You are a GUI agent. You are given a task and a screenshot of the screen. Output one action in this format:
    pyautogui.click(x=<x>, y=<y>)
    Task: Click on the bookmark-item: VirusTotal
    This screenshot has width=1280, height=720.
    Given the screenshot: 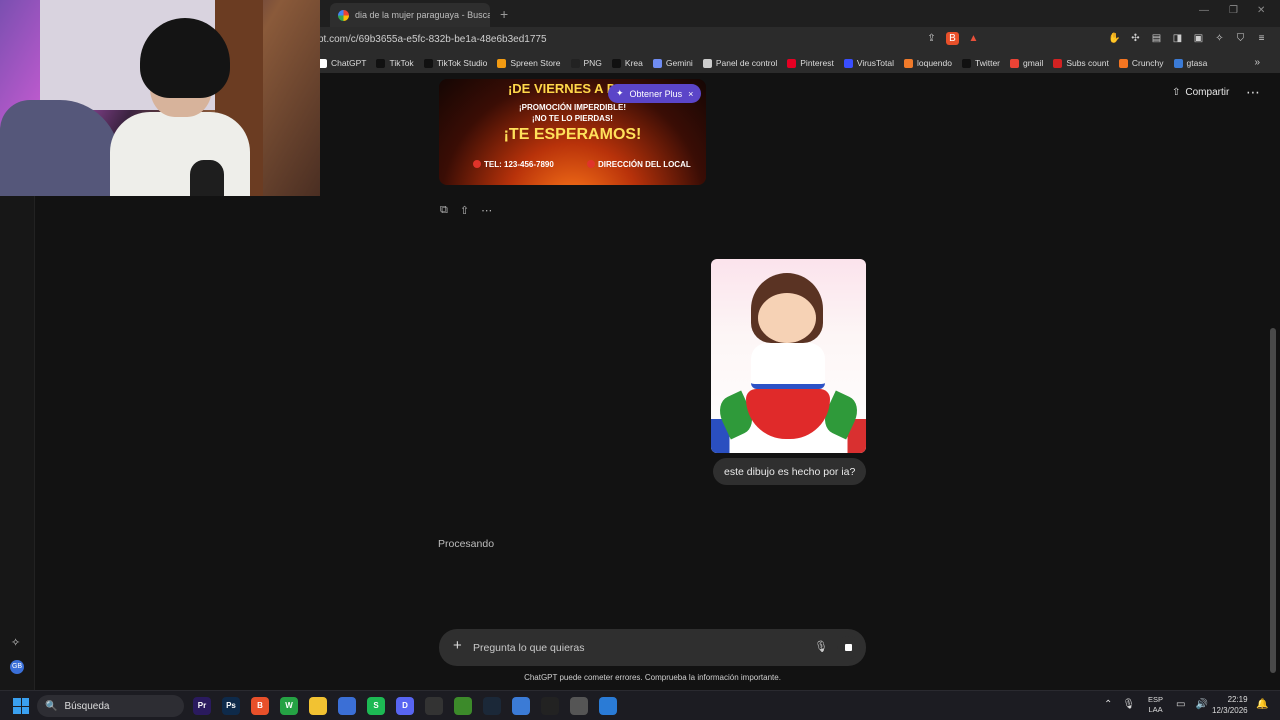 What is the action you would take?
    pyautogui.click(x=868, y=63)
    